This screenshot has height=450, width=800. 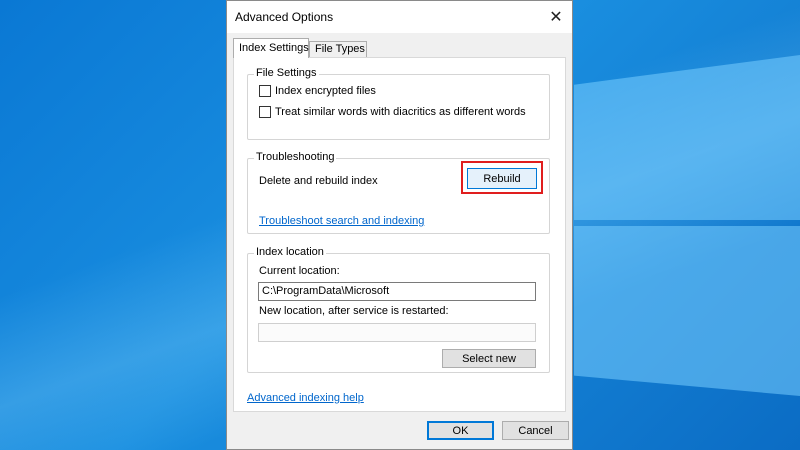 What do you see at coordinates (341, 221) in the screenshot?
I see `troubleshoot-link: Troubleshoot search and indexing` at bounding box center [341, 221].